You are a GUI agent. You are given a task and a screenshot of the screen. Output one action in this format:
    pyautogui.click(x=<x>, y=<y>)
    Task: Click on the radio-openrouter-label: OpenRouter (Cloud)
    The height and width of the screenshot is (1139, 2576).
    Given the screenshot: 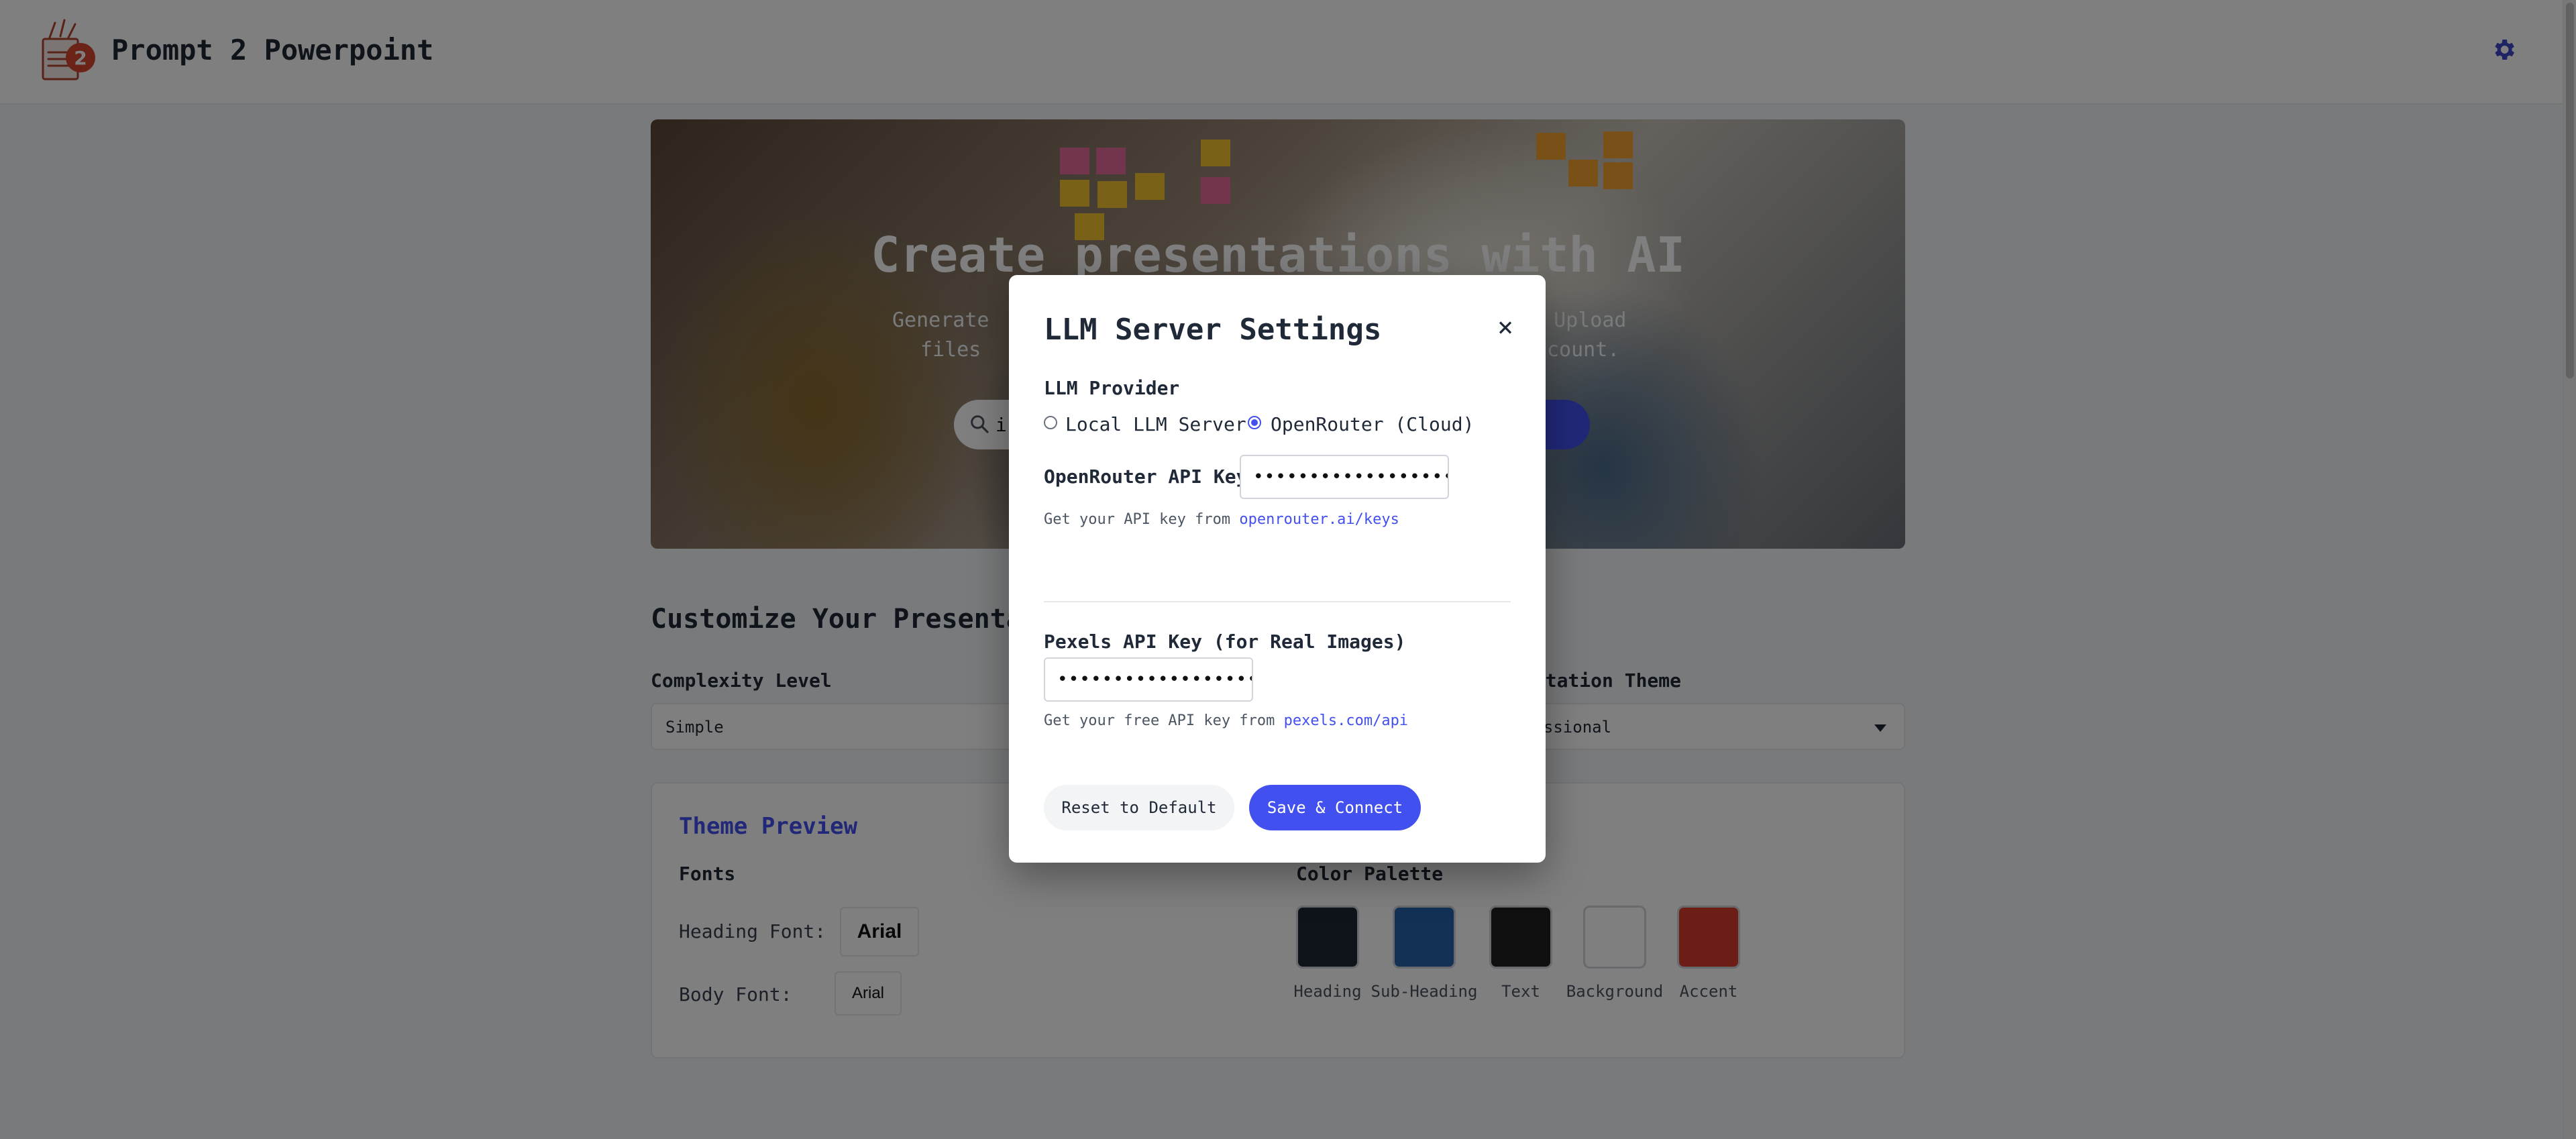 What is the action you would take?
    pyautogui.click(x=1372, y=424)
    